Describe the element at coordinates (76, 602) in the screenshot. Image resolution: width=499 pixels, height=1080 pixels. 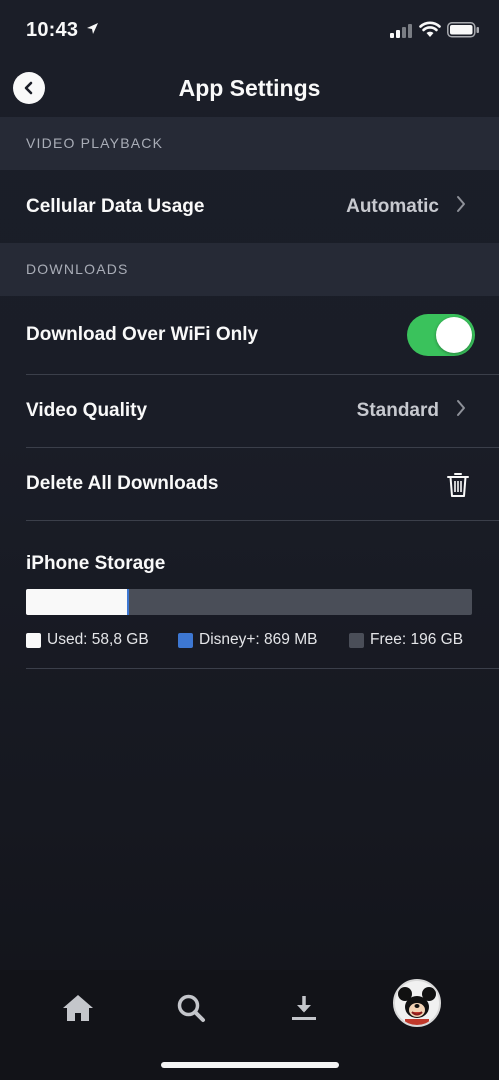
I see `storage-used-segment` at that location.